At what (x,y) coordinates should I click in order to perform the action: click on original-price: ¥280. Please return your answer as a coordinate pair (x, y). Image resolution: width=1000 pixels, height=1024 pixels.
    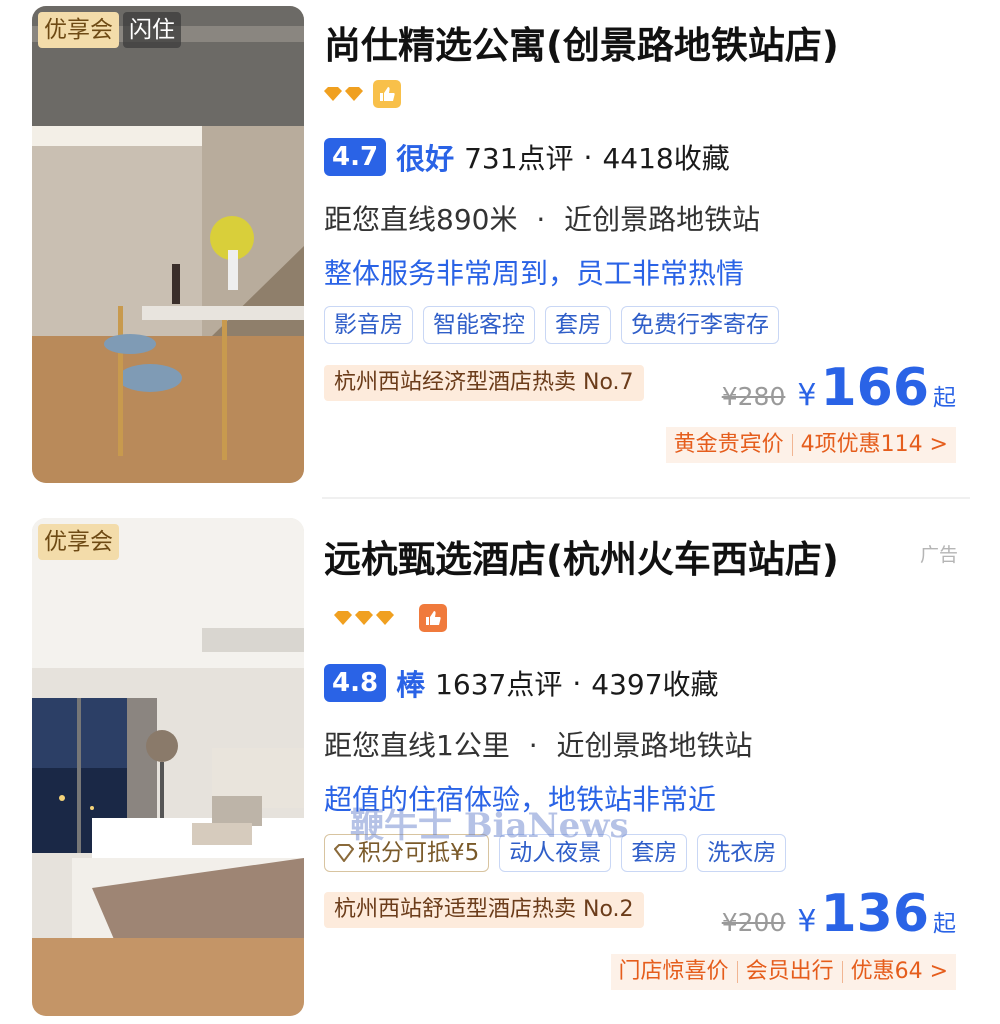
    Looking at the image, I should click on (753, 396).